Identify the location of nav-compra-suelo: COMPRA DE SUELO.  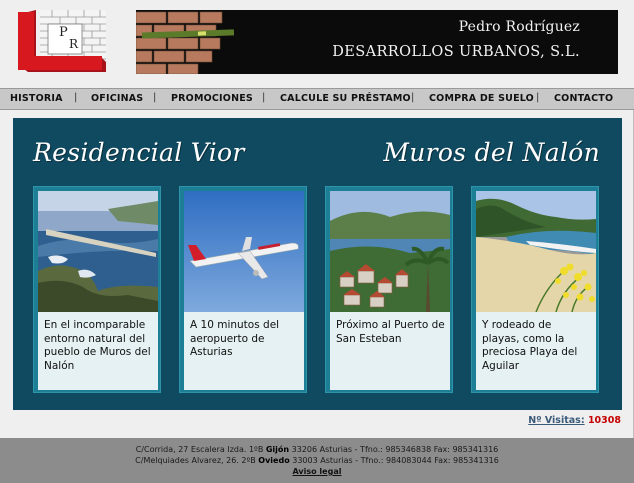
(481, 98).